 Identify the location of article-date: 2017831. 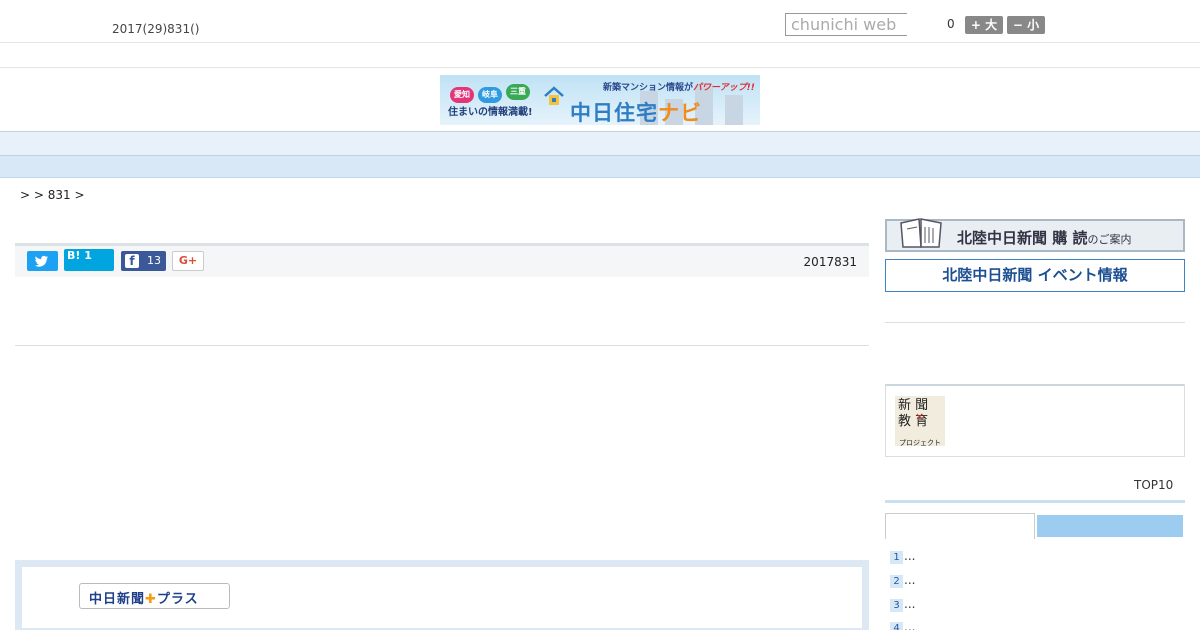
(830, 262).